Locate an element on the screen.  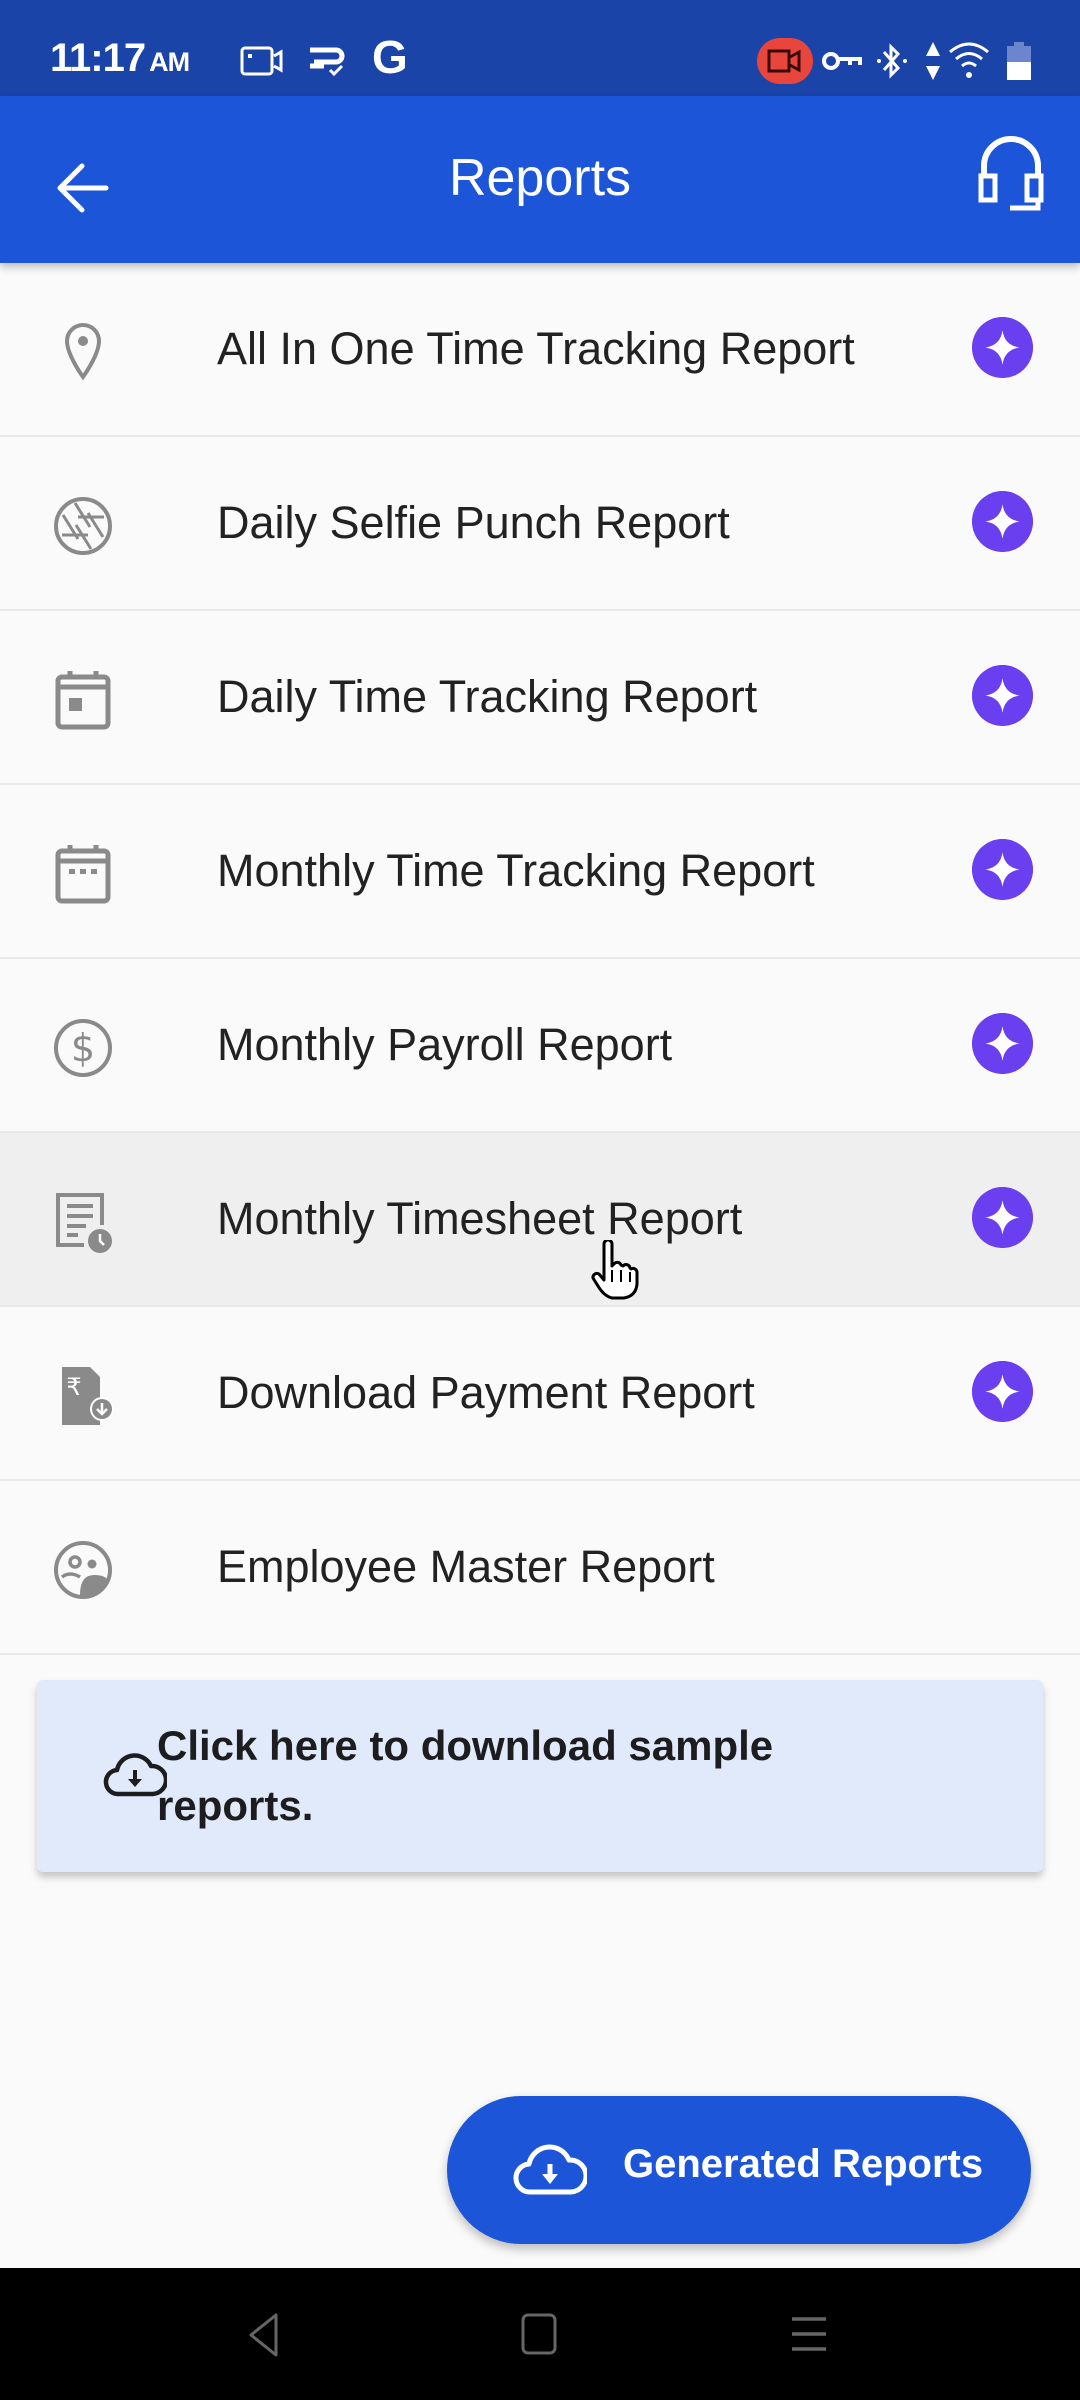
home-nav-icon is located at coordinates (539, 2335).